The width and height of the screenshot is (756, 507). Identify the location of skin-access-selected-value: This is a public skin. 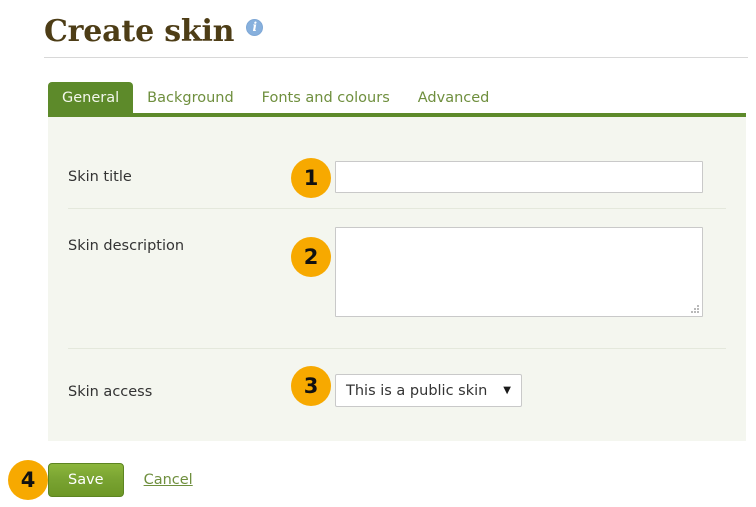
(417, 390).